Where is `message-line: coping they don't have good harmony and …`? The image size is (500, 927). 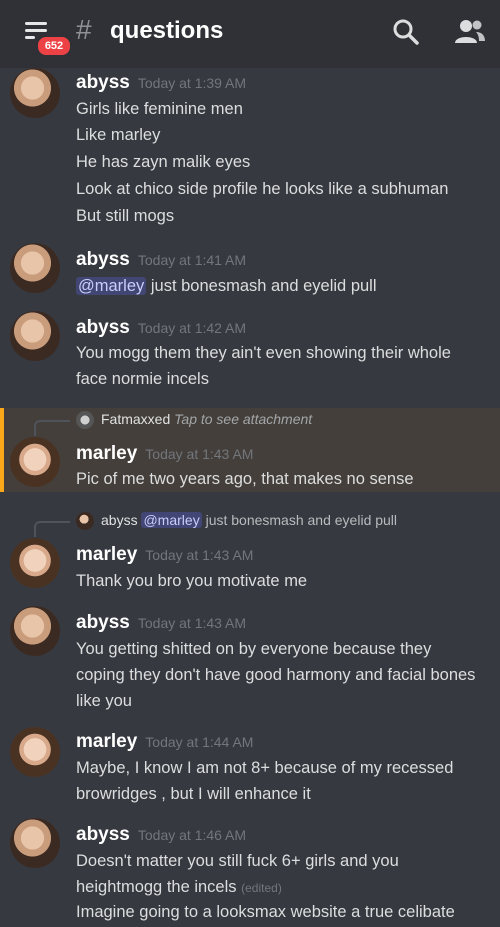
message-line: coping they don't have good harmony and … is located at coordinates (276, 675).